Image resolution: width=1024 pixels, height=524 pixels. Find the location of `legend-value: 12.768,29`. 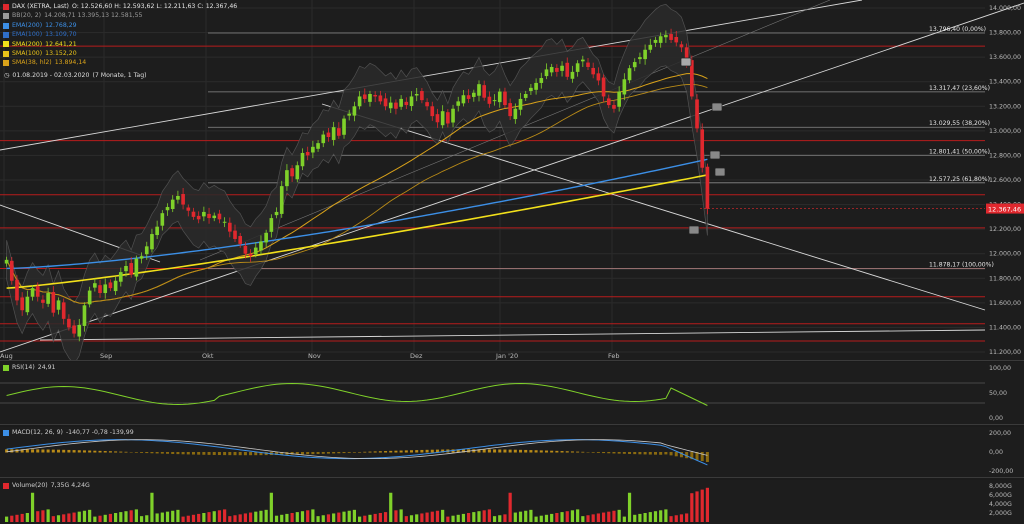

legend-value: 12.768,29 is located at coordinates (61, 25).